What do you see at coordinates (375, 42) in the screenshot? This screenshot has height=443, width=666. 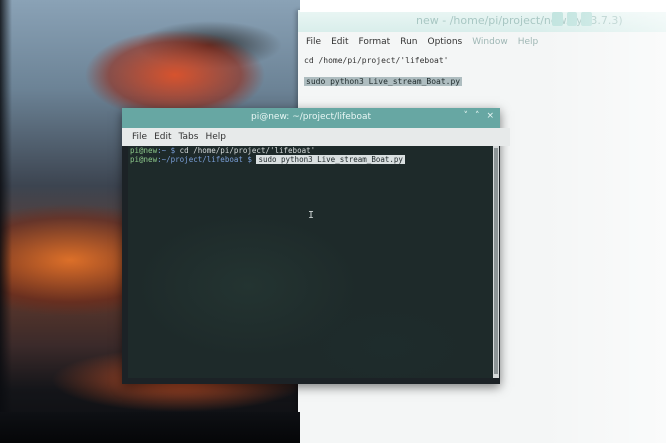 I see `editor-menu-format: Format` at bounding box center [375, 42].